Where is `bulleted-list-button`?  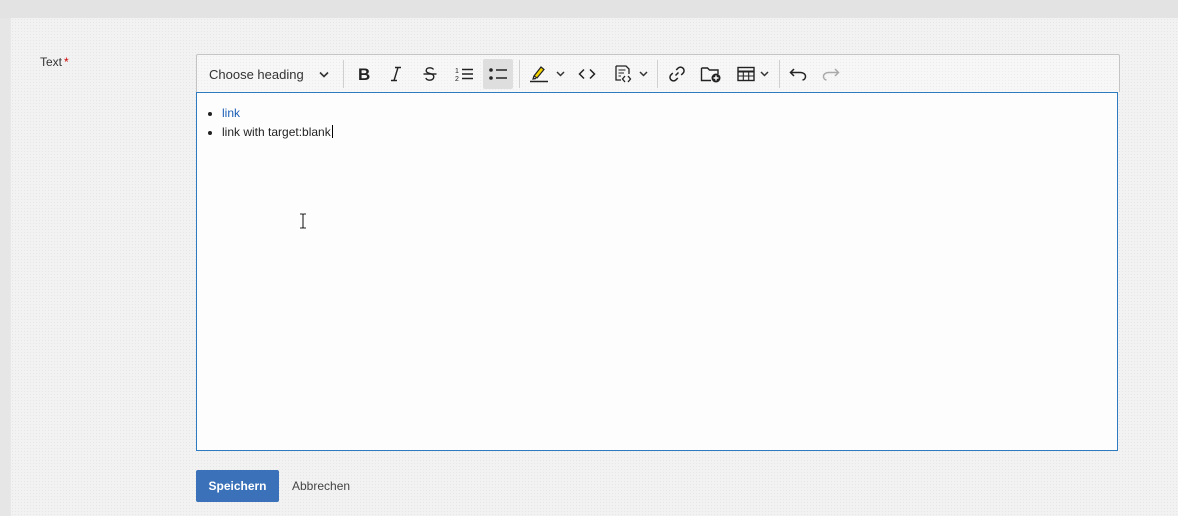
bulleted-list-button is located at coordinates (498, 74).